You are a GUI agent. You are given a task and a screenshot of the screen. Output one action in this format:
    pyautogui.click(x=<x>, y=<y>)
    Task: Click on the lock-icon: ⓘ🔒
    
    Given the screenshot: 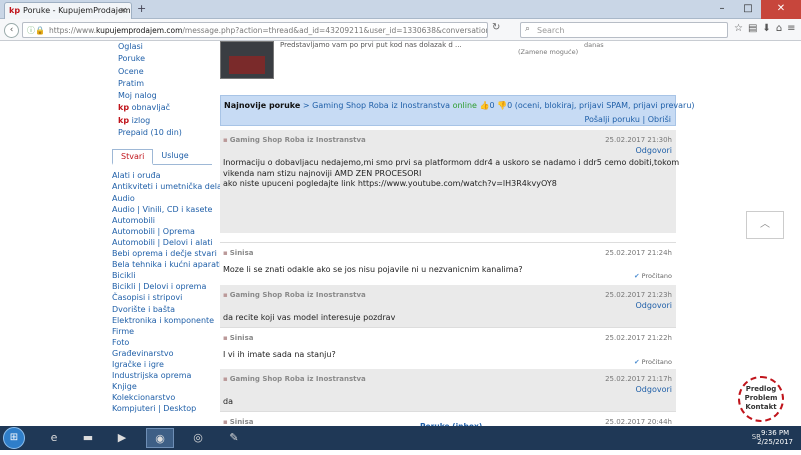 What is the action you would take?
    pyautogui.click(x=36, y=30)
    